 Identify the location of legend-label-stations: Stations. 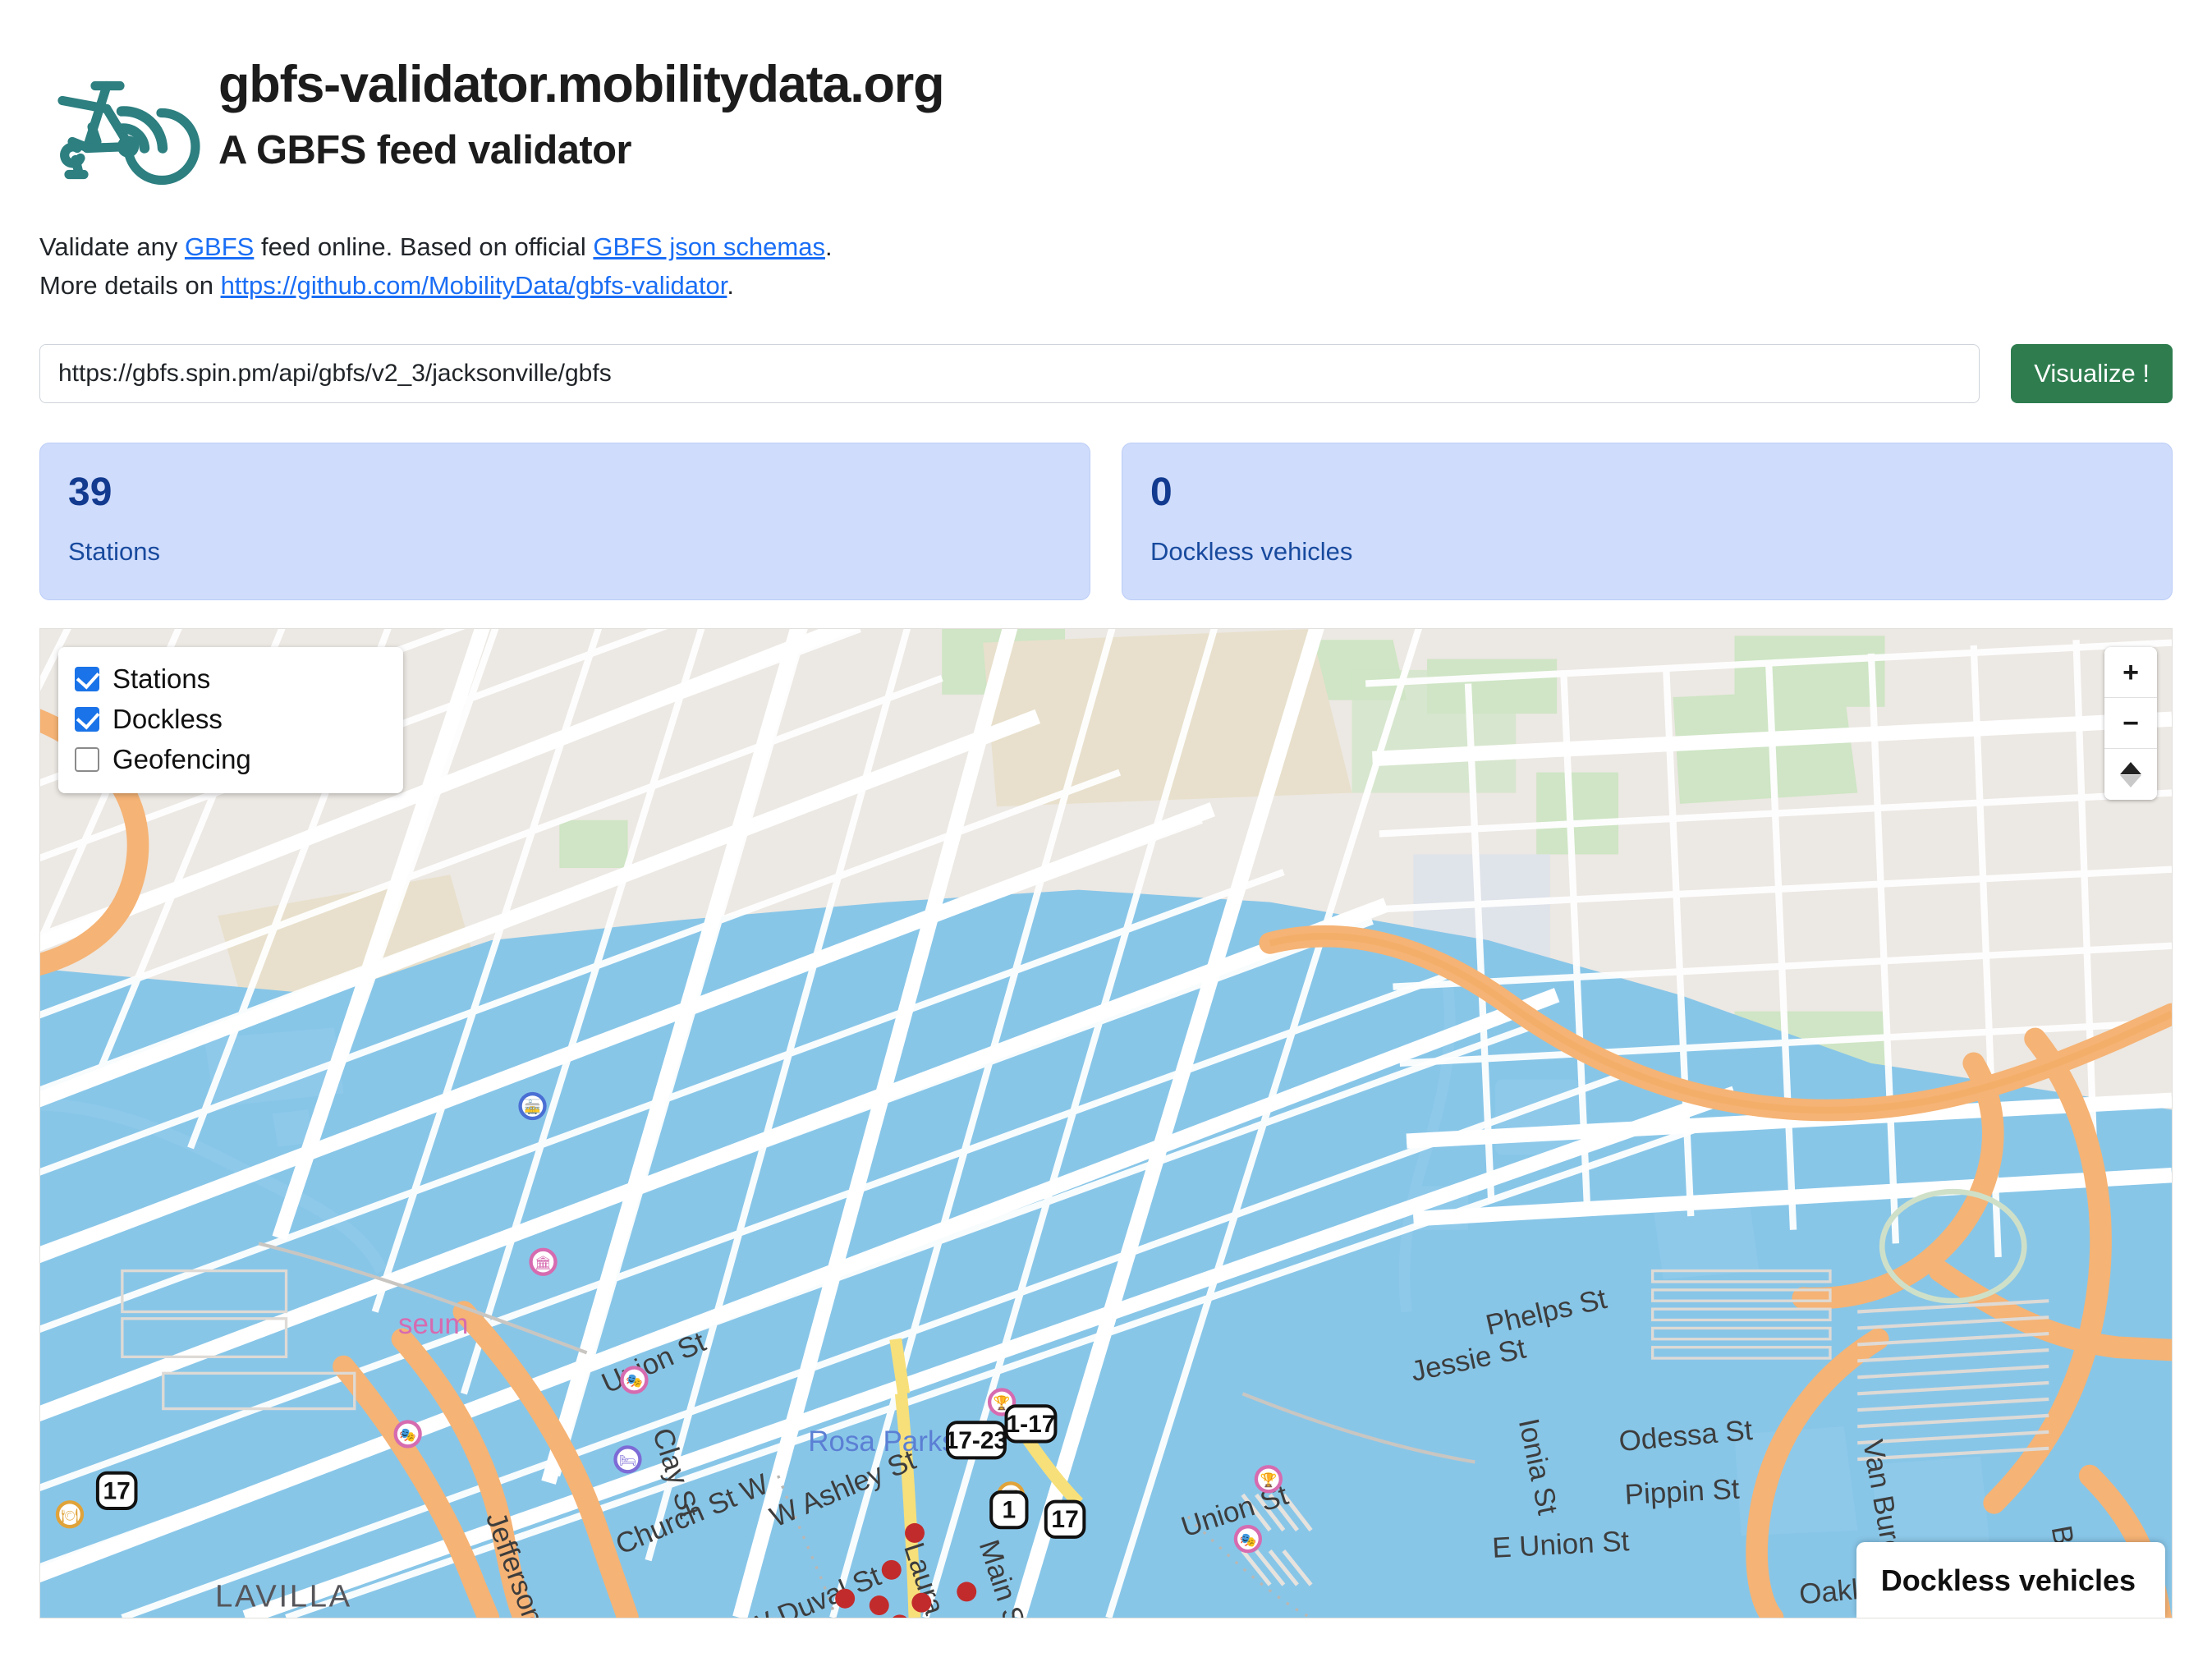
(161, 679).